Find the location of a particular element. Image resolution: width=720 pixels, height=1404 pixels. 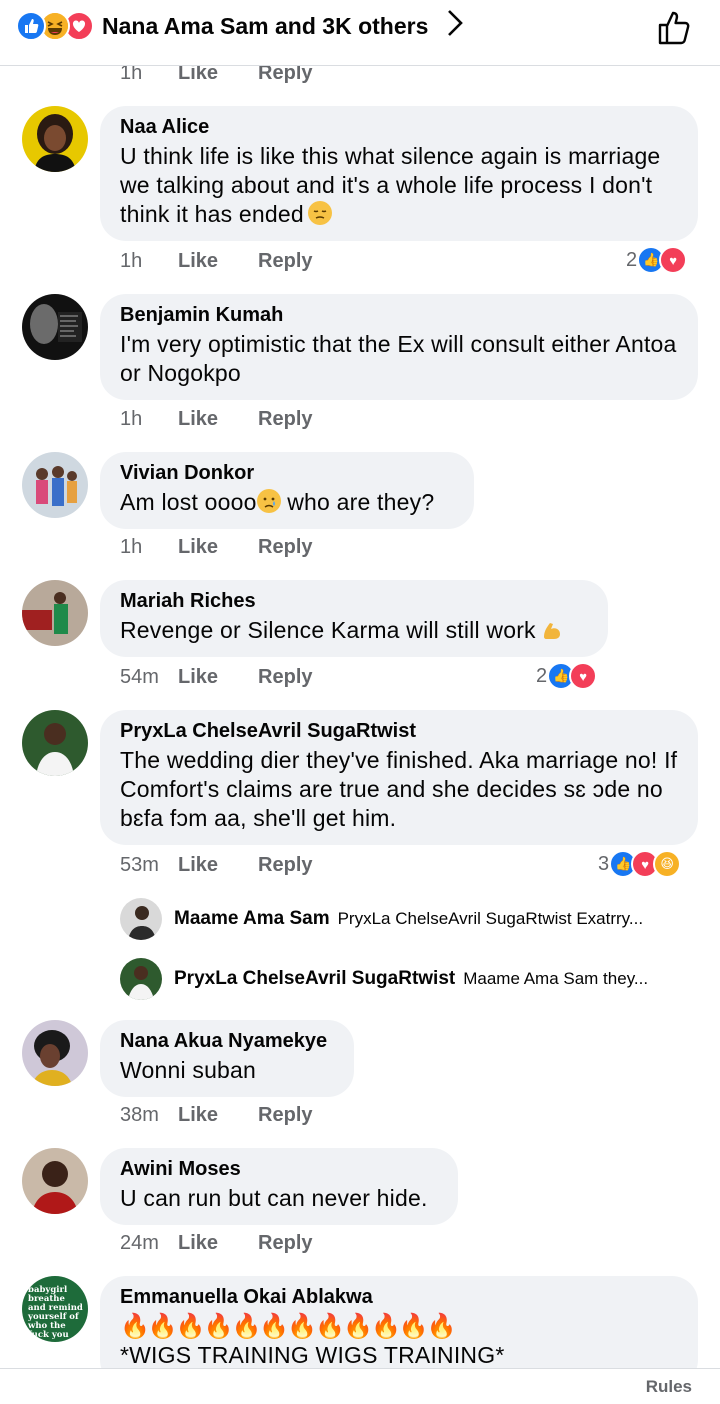

comment-reactions: 3 👍 ♥ 😆 is located at coordinates (640, 864).